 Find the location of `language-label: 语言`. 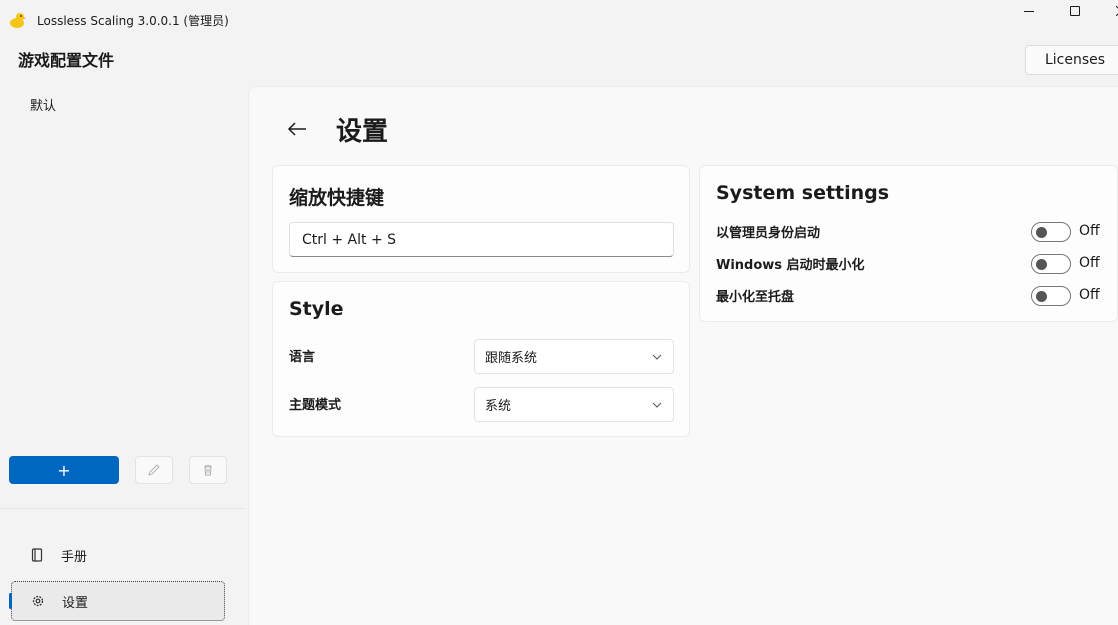

language-label: 语言 is located at coordinates (302, 357).